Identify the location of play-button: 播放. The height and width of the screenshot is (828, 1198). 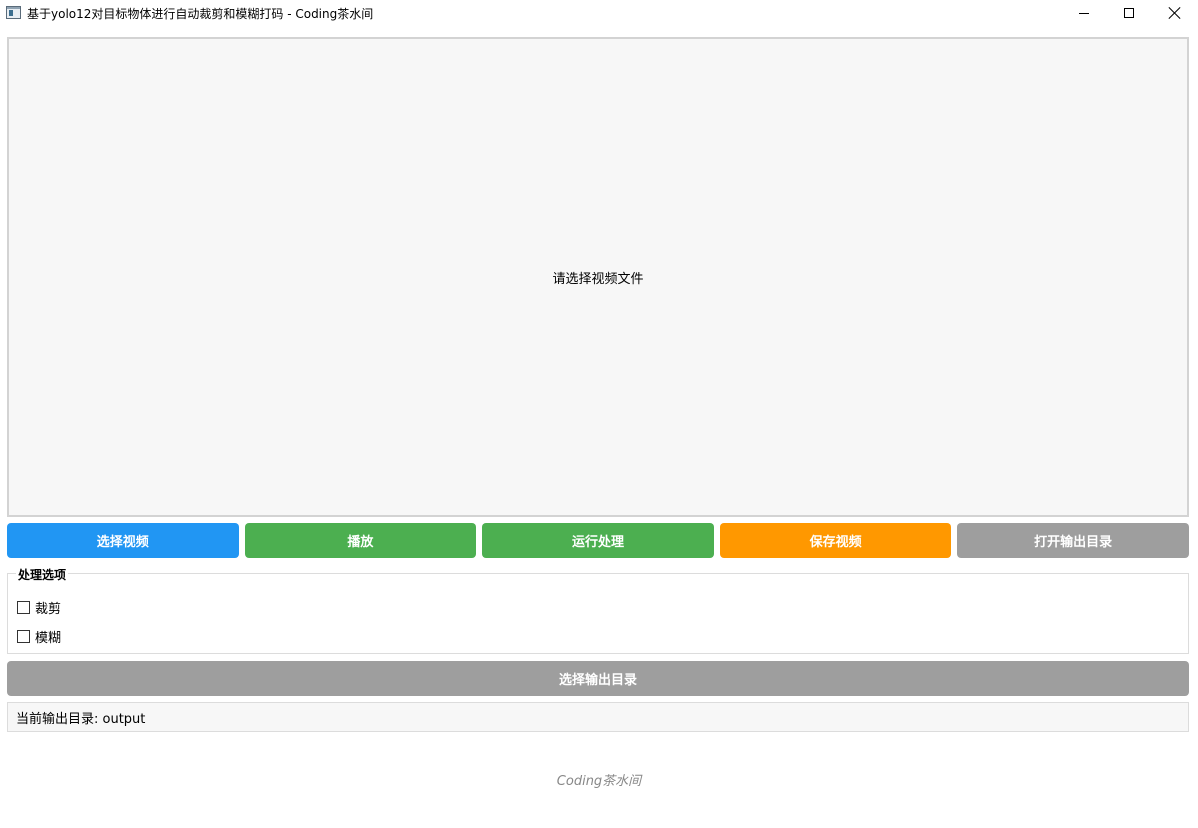
(360, 540).